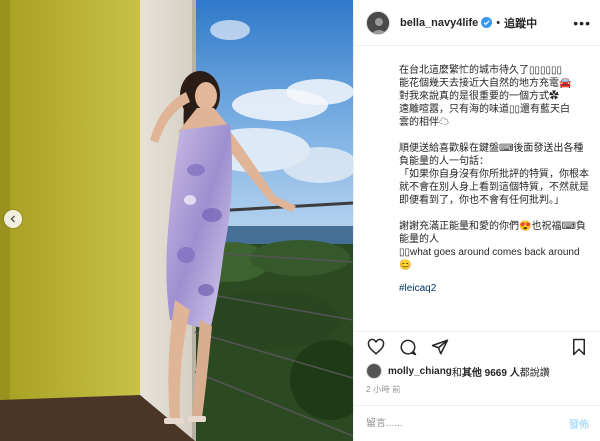  I want to click on avatar, so click(378, 22).